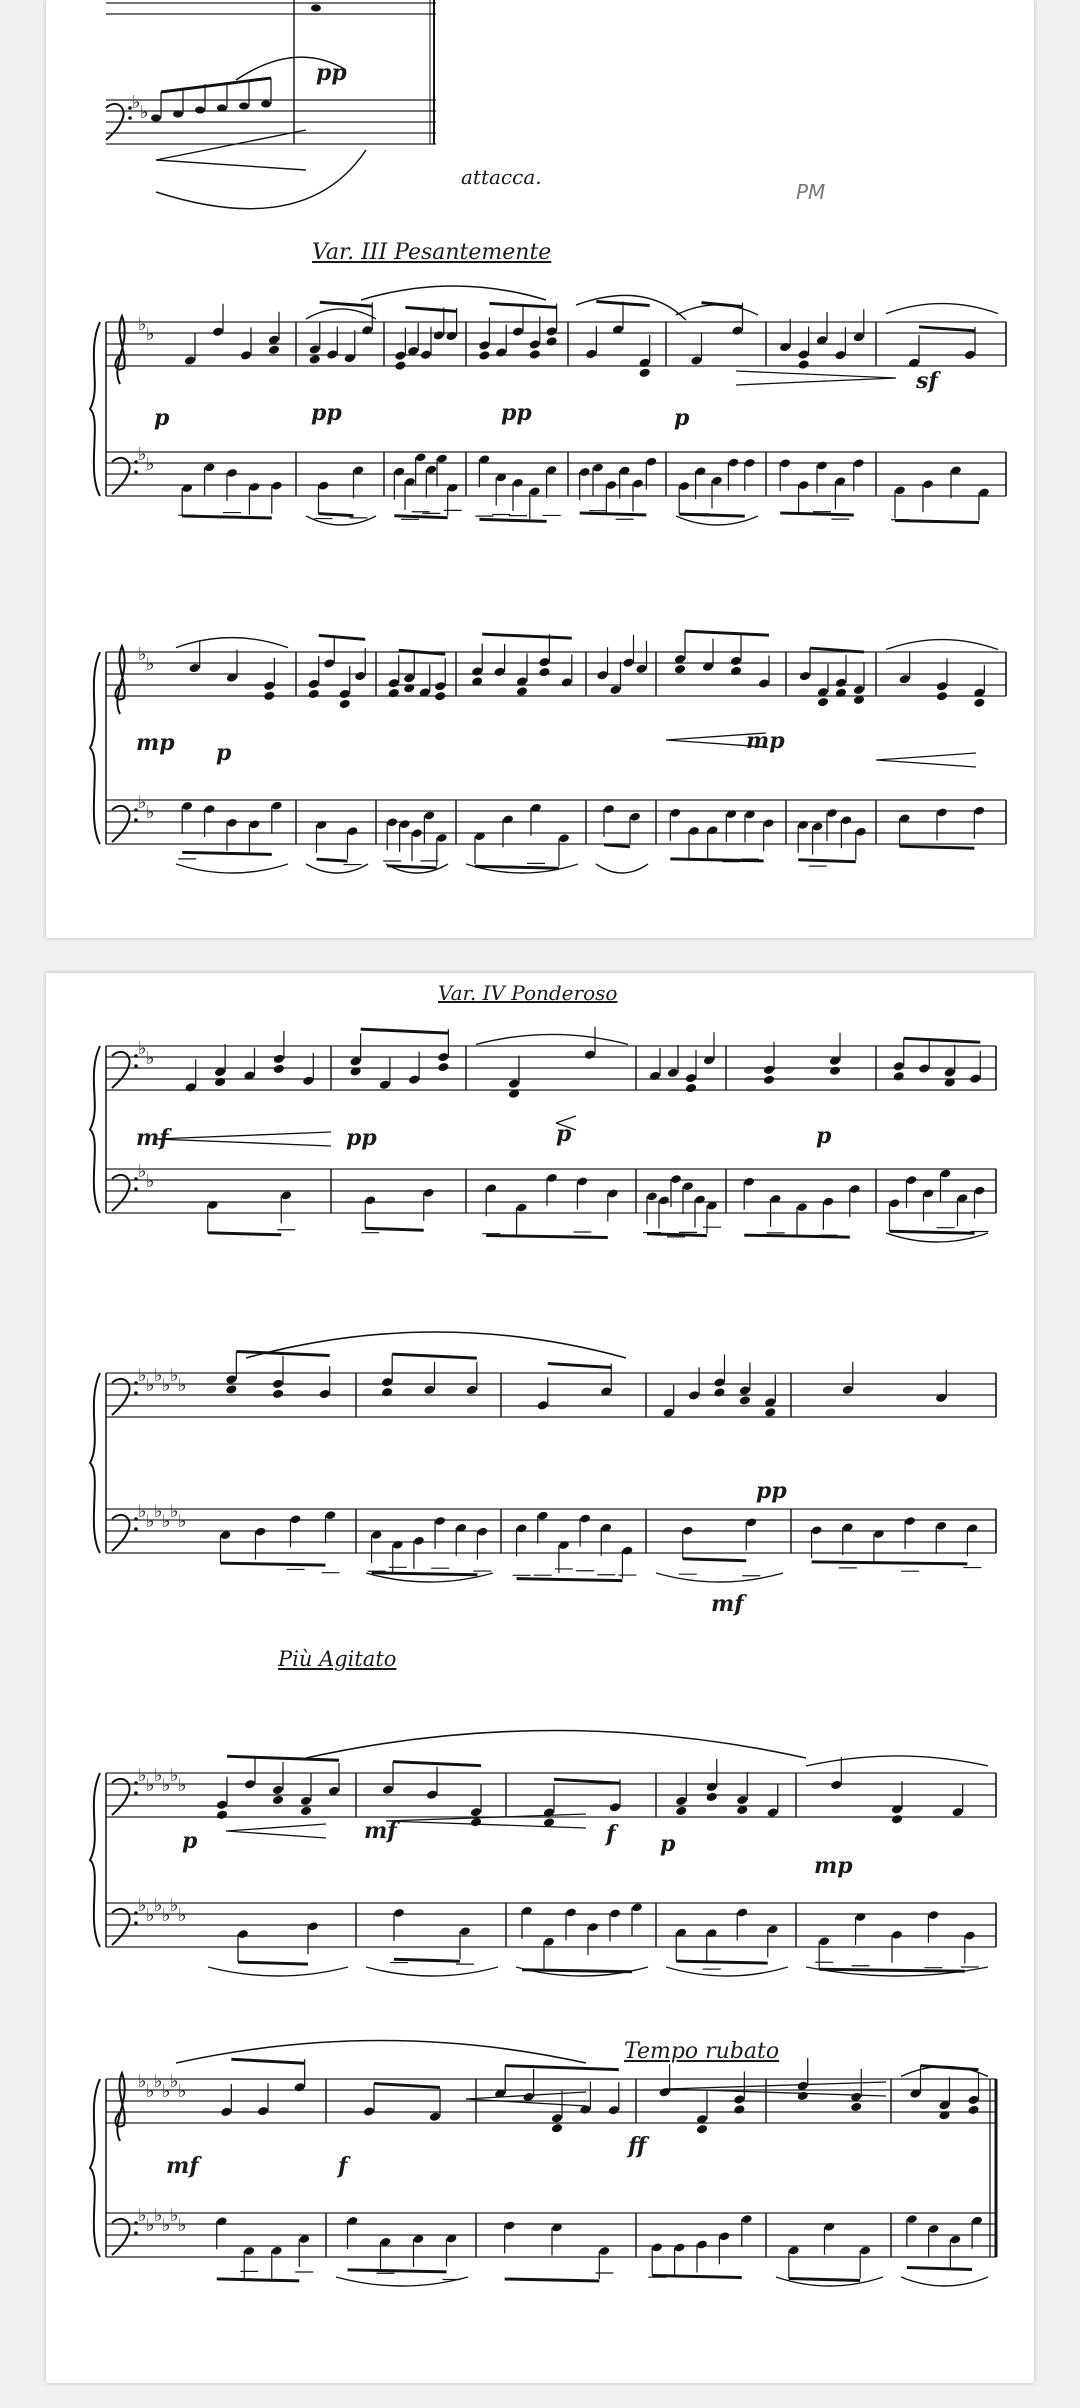 The width and height of the screenshot is (1080, 2408). Describe the element at coordinates (453, 293) in the screenshot. I see `phrase-slur` at that location.